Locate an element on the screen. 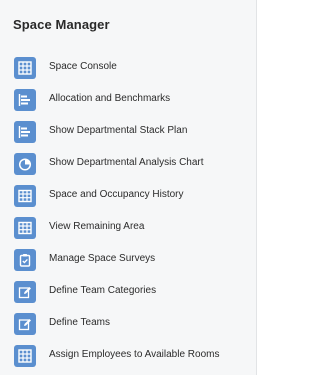 The height and width of the screenshot is (375, 320). menu-item-assign-employees-rooms: Assign Employees to Available Rooms is located at coordinates (128, 356).